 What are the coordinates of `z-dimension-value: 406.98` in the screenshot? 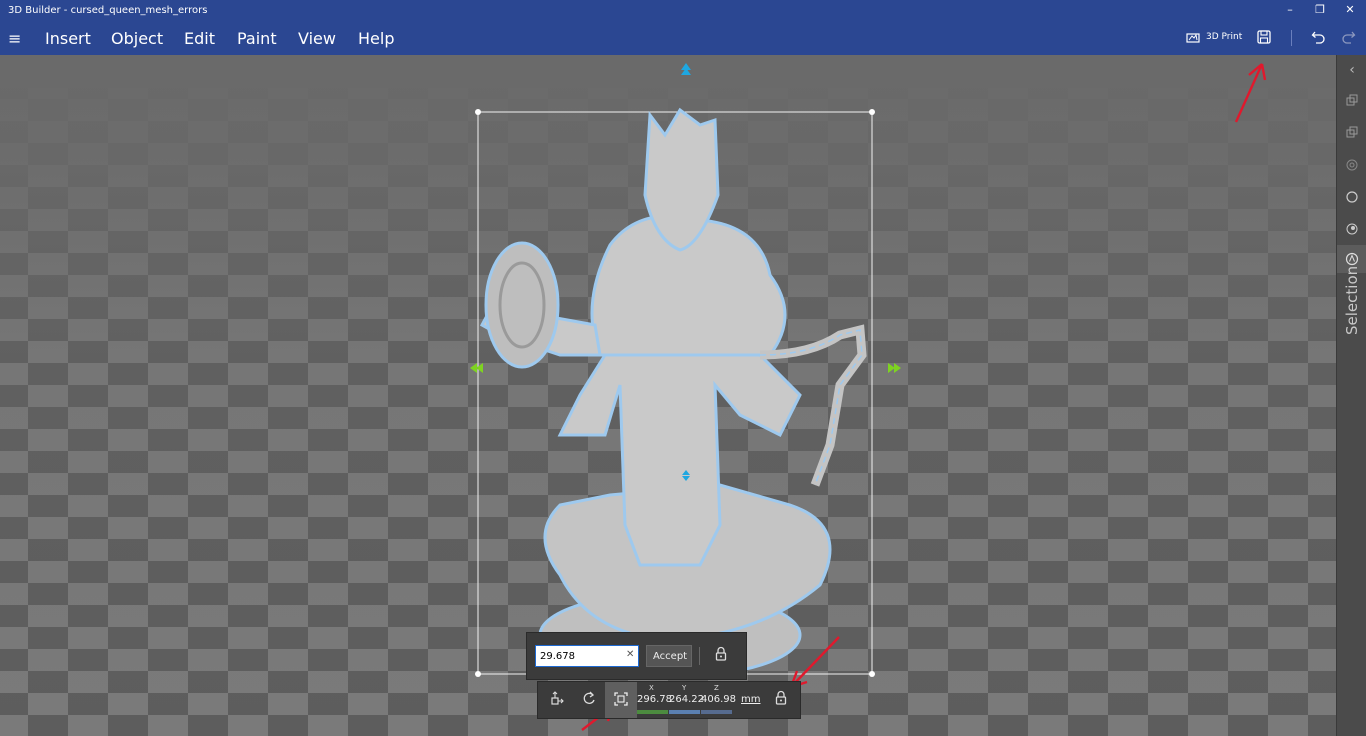 It's located at (718, 699).